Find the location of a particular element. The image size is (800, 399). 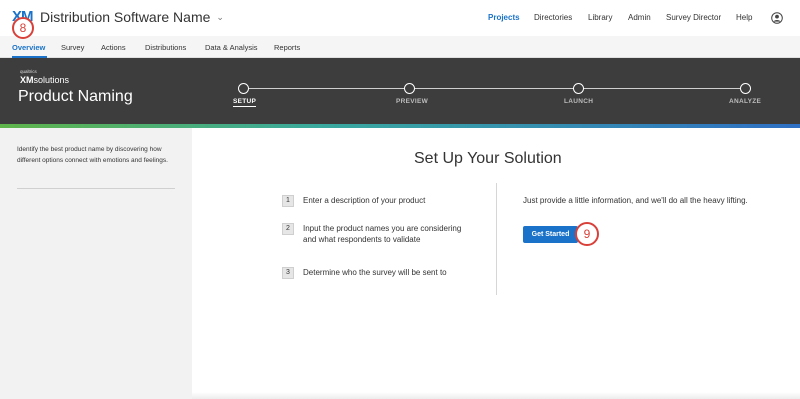

content-divider is located at coordinates (496, 239).